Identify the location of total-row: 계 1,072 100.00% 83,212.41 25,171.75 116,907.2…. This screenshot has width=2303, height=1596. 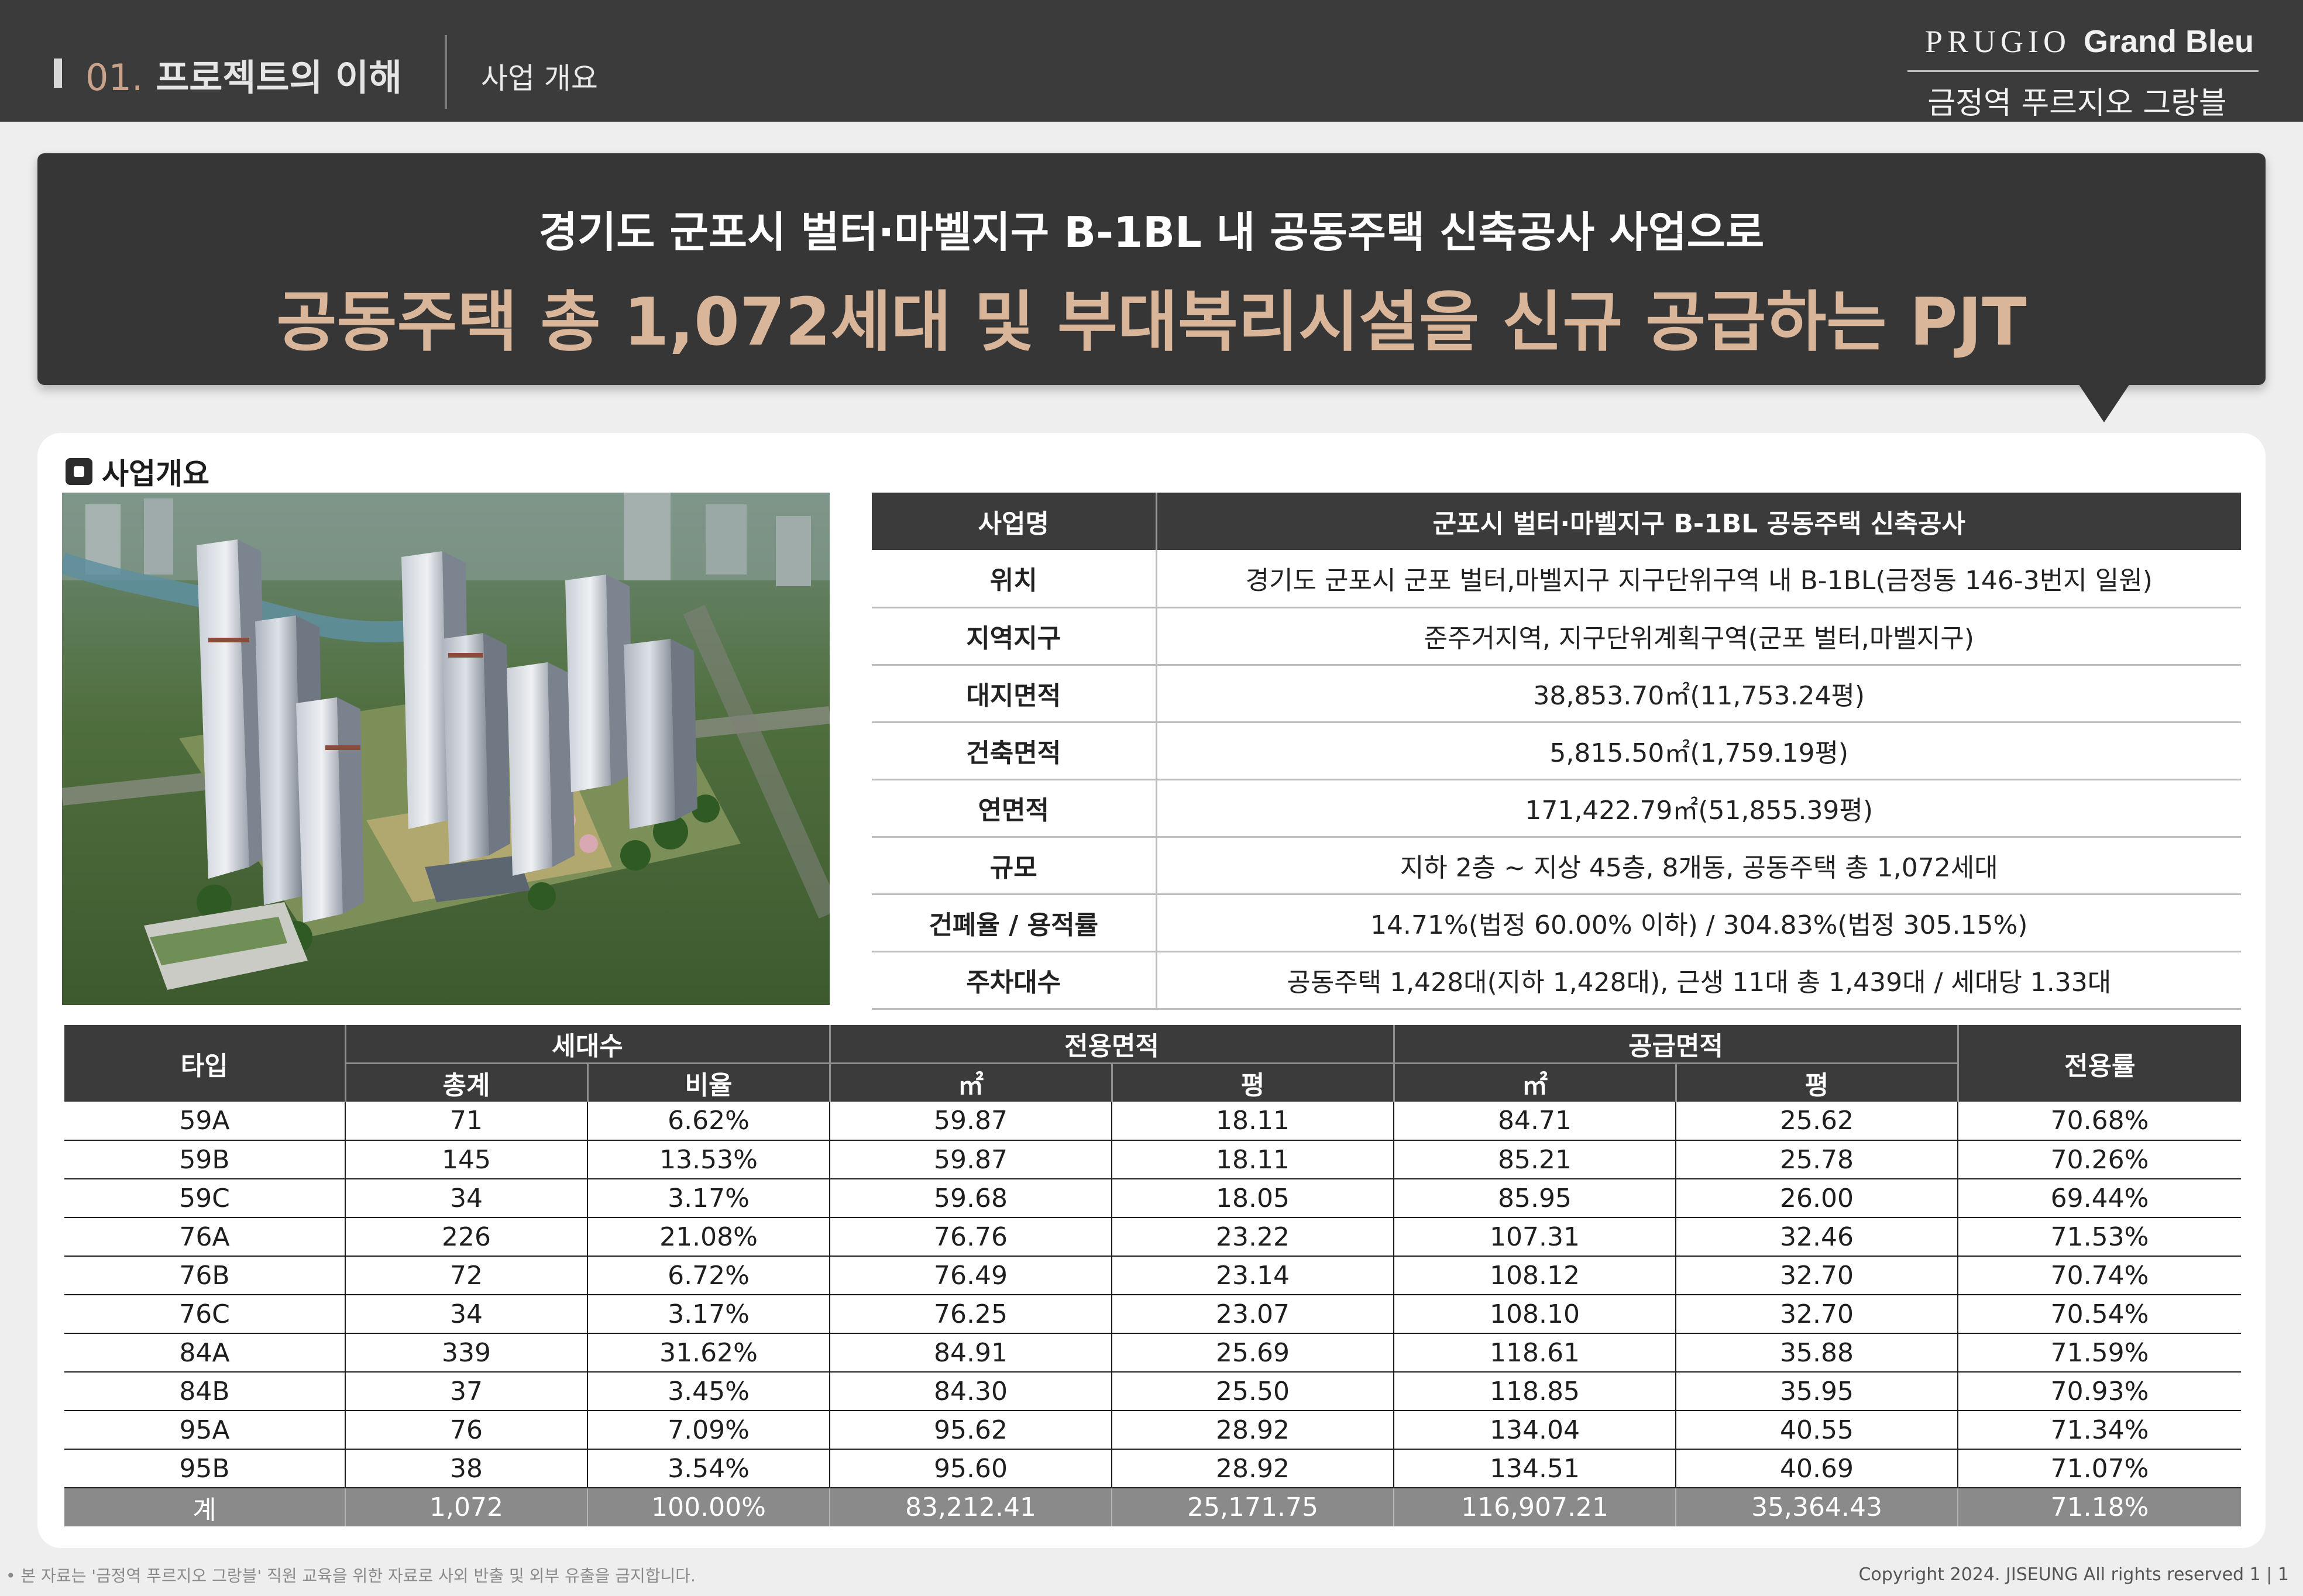
(1153, 1507).